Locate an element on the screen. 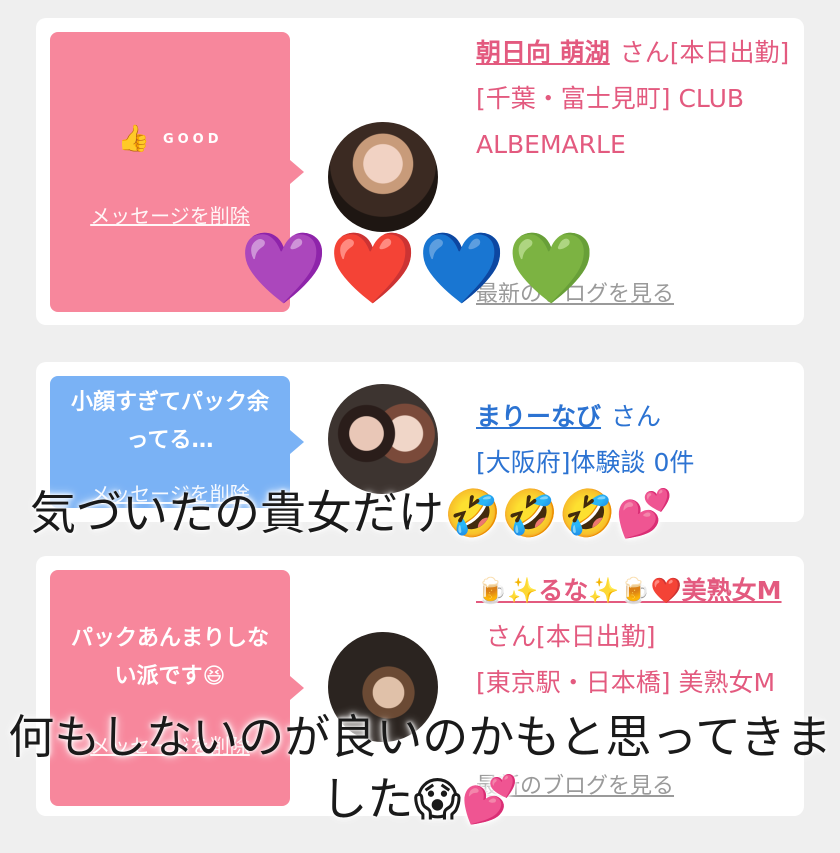 The height and width of the screenshot is (853, 840). shop-info: [千葉・富士見町] CLUB ALBEMARLE is located at coordinates (610, 121).